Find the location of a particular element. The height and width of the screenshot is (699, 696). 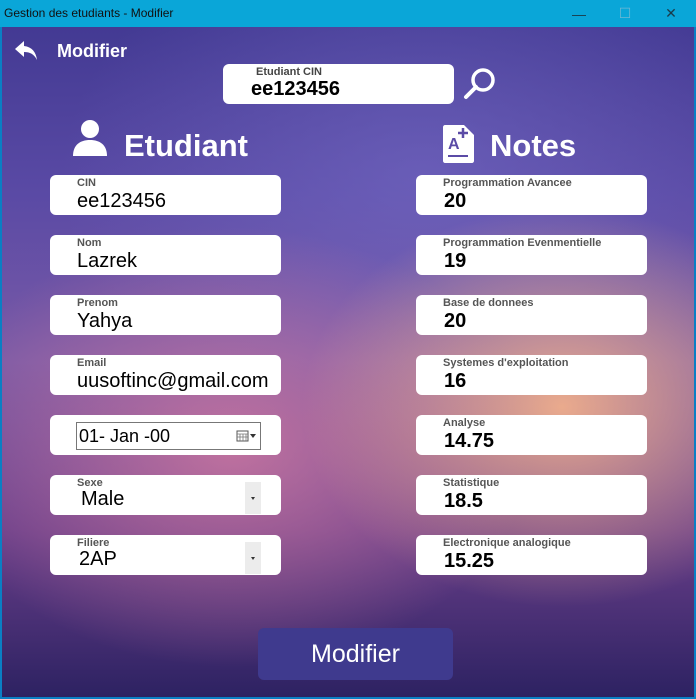

cin-field: CIN ee123456 is located at coordinates (165, 195).